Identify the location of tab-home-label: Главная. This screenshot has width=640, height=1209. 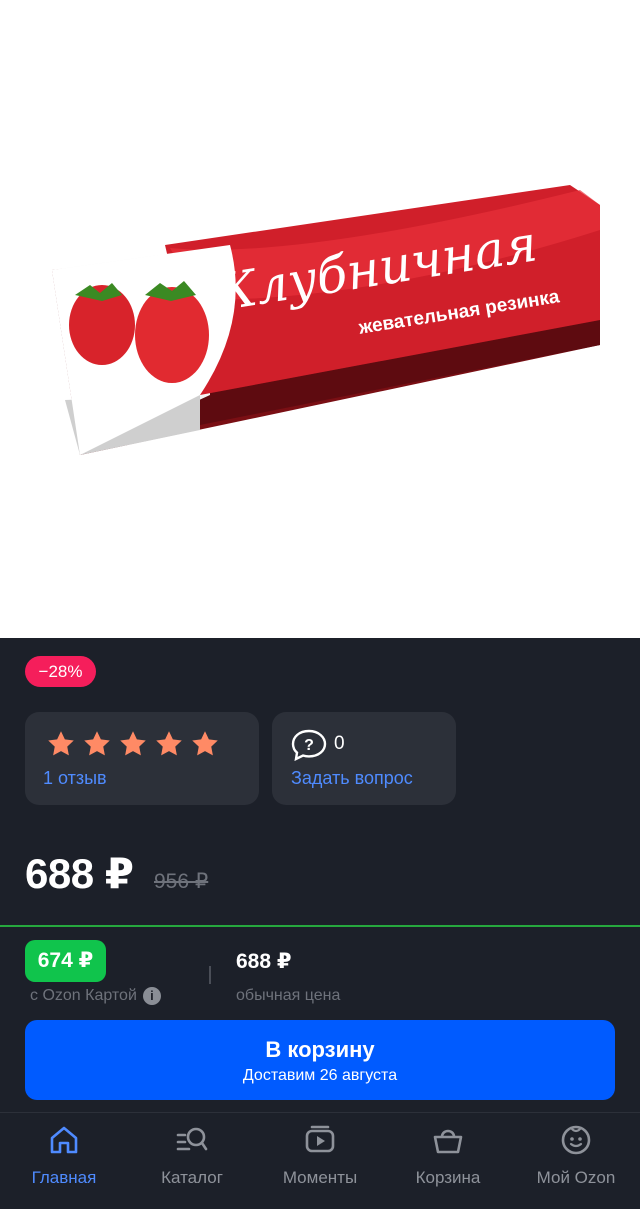
(64, 1177).